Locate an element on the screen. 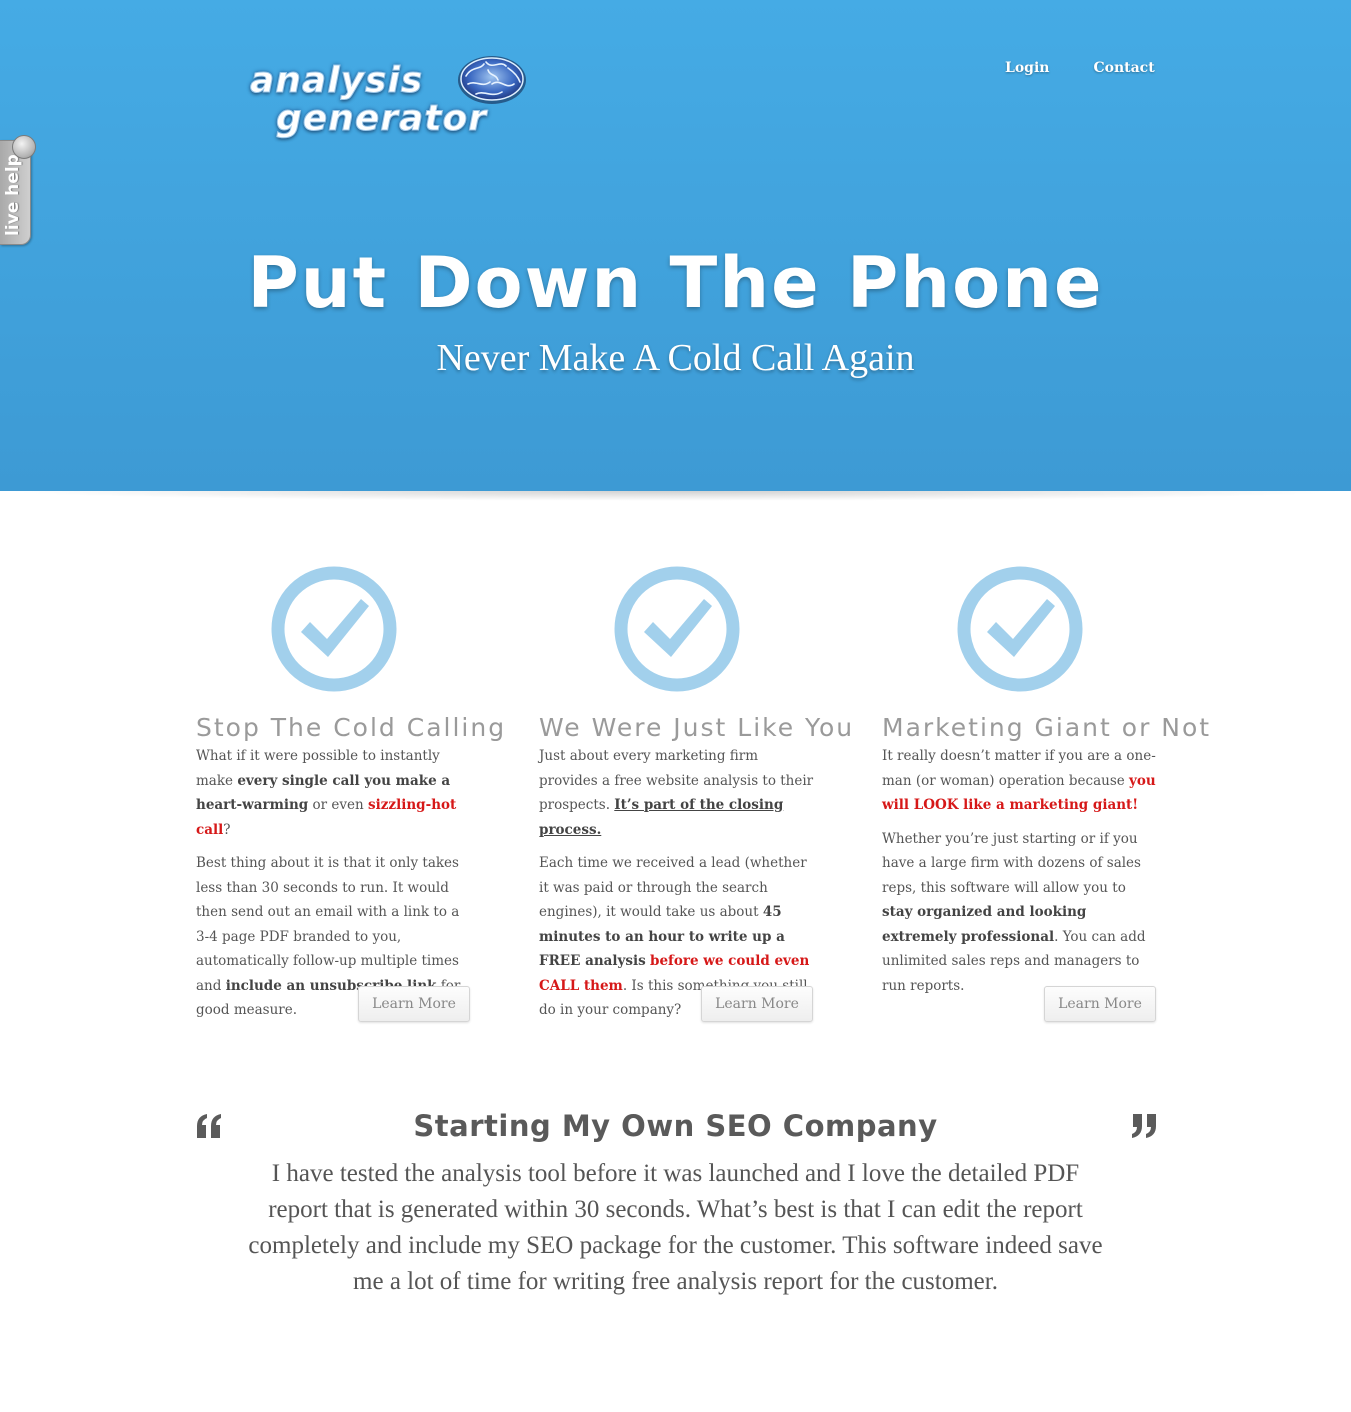 Image resolution: width=1351 pixels, height=1412 pixels. live-help-label: live help is located at coordinates (13, 195).